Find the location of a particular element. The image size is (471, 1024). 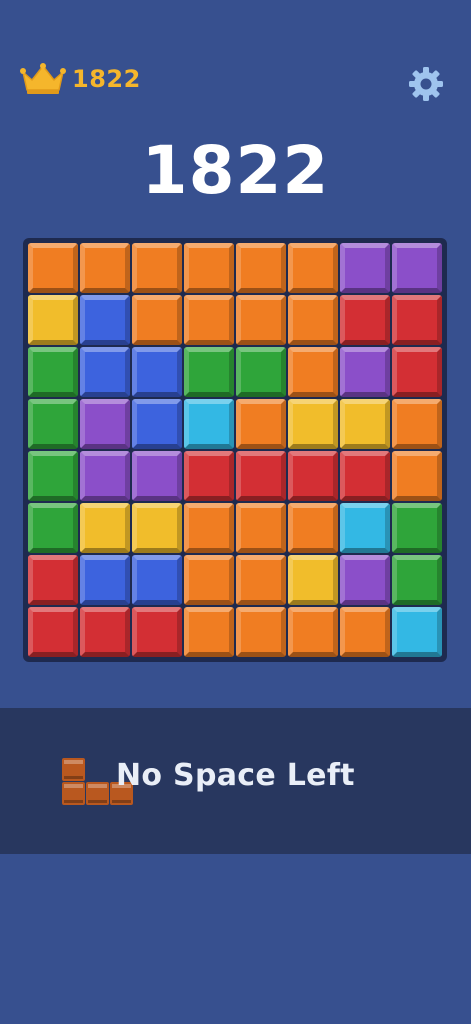

best-score-display: 1822 is located at coordinates (80, 79).